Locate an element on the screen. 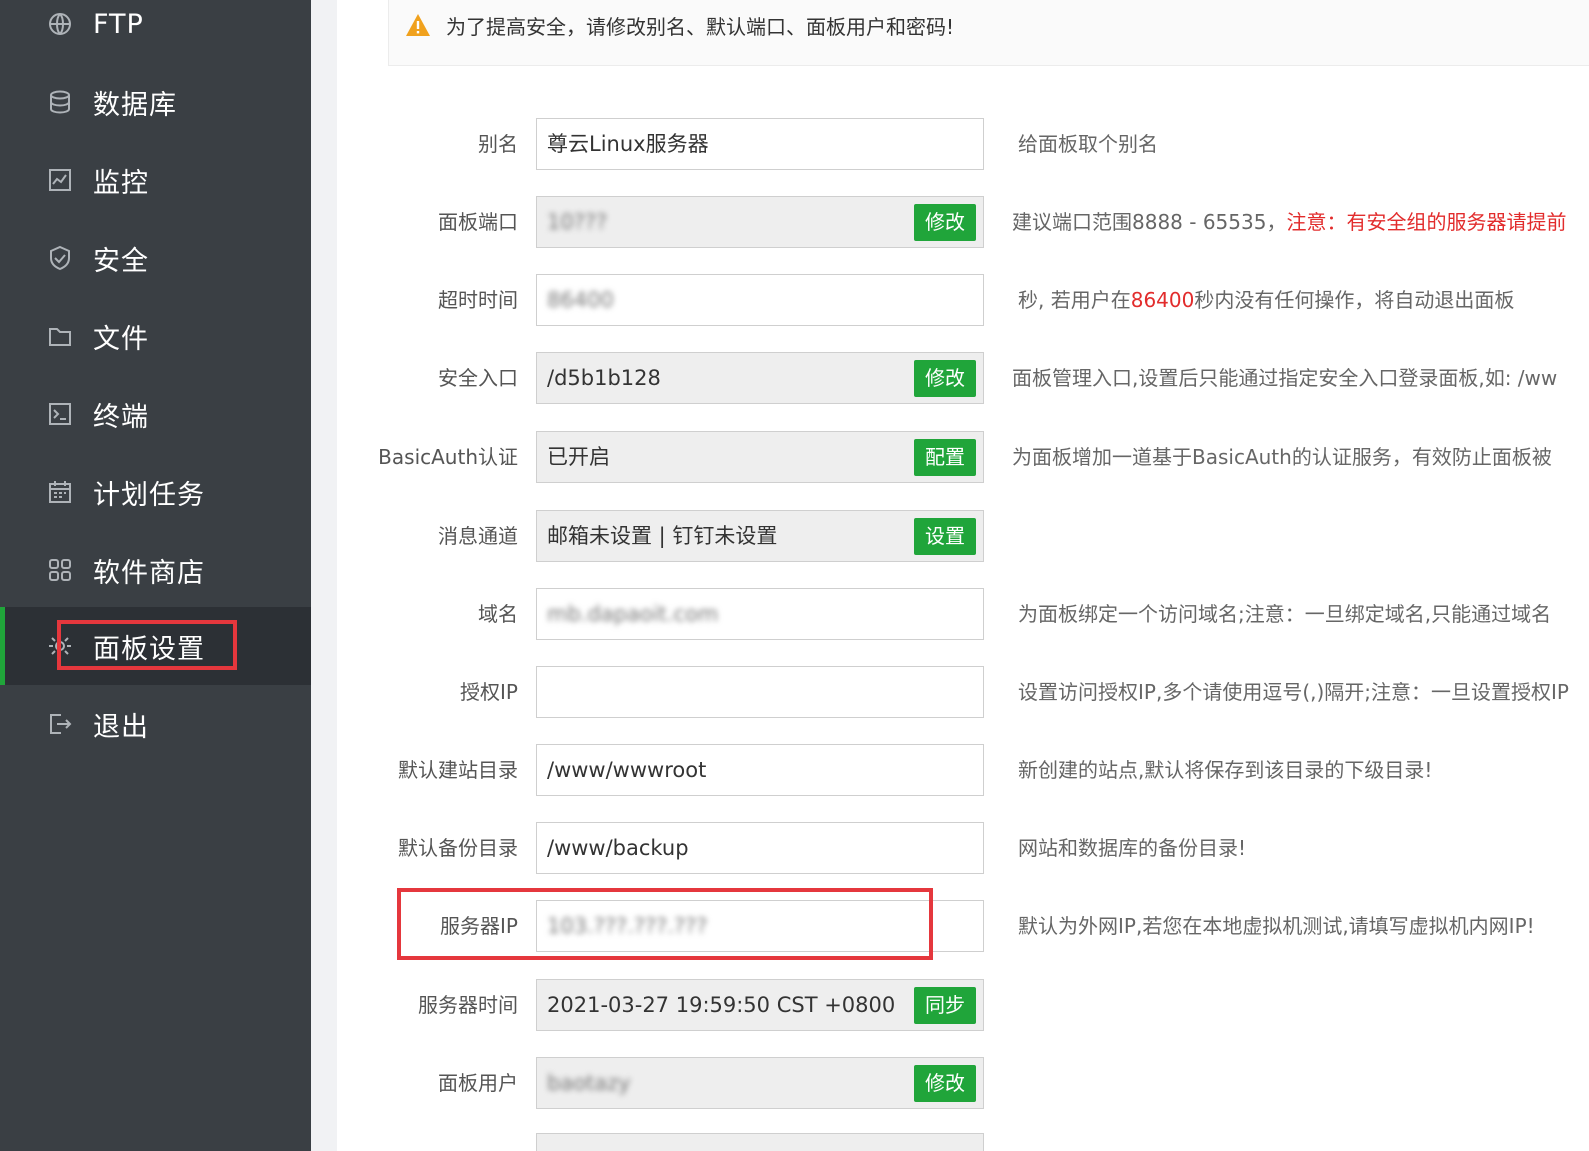  site-dir-value: /www/wwwroot is located at coordinates (627, 770).